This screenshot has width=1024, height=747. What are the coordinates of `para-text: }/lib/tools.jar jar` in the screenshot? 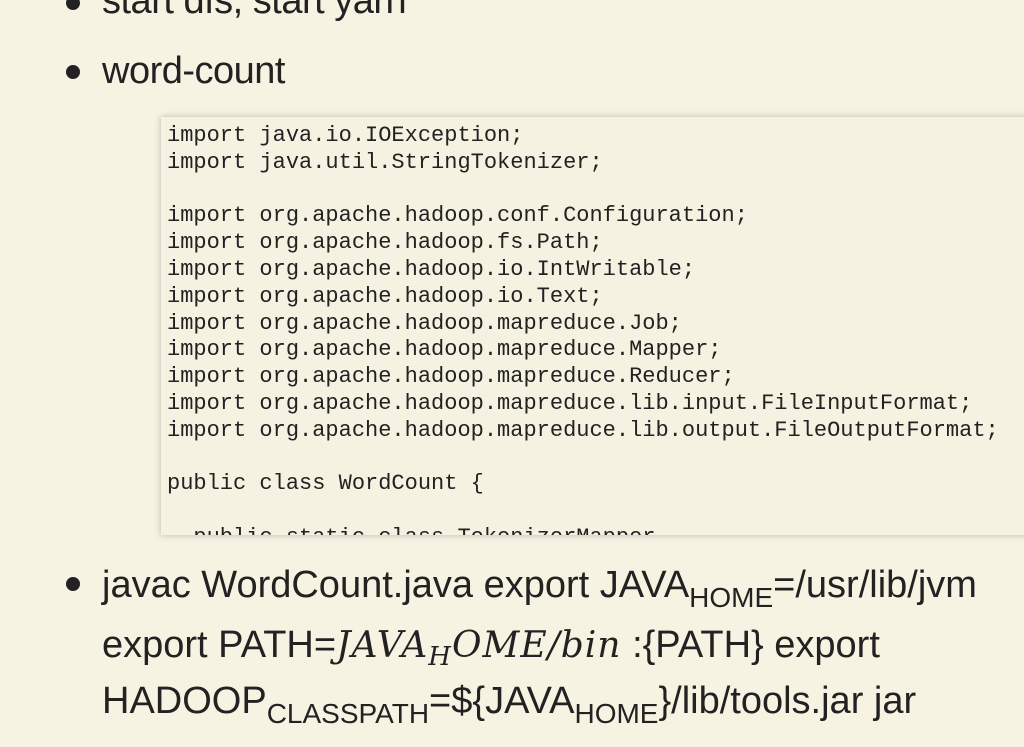 It's located at (787, 701).